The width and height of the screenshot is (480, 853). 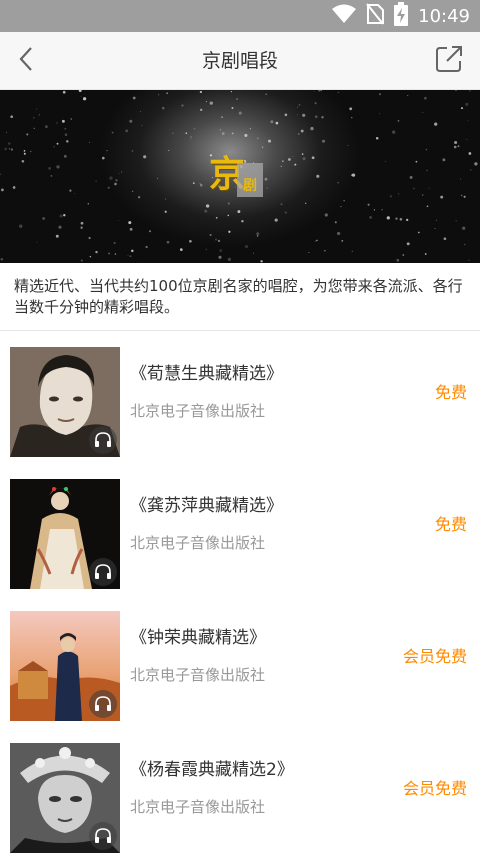 I want to click on back-button, so click(x=26, y=61).